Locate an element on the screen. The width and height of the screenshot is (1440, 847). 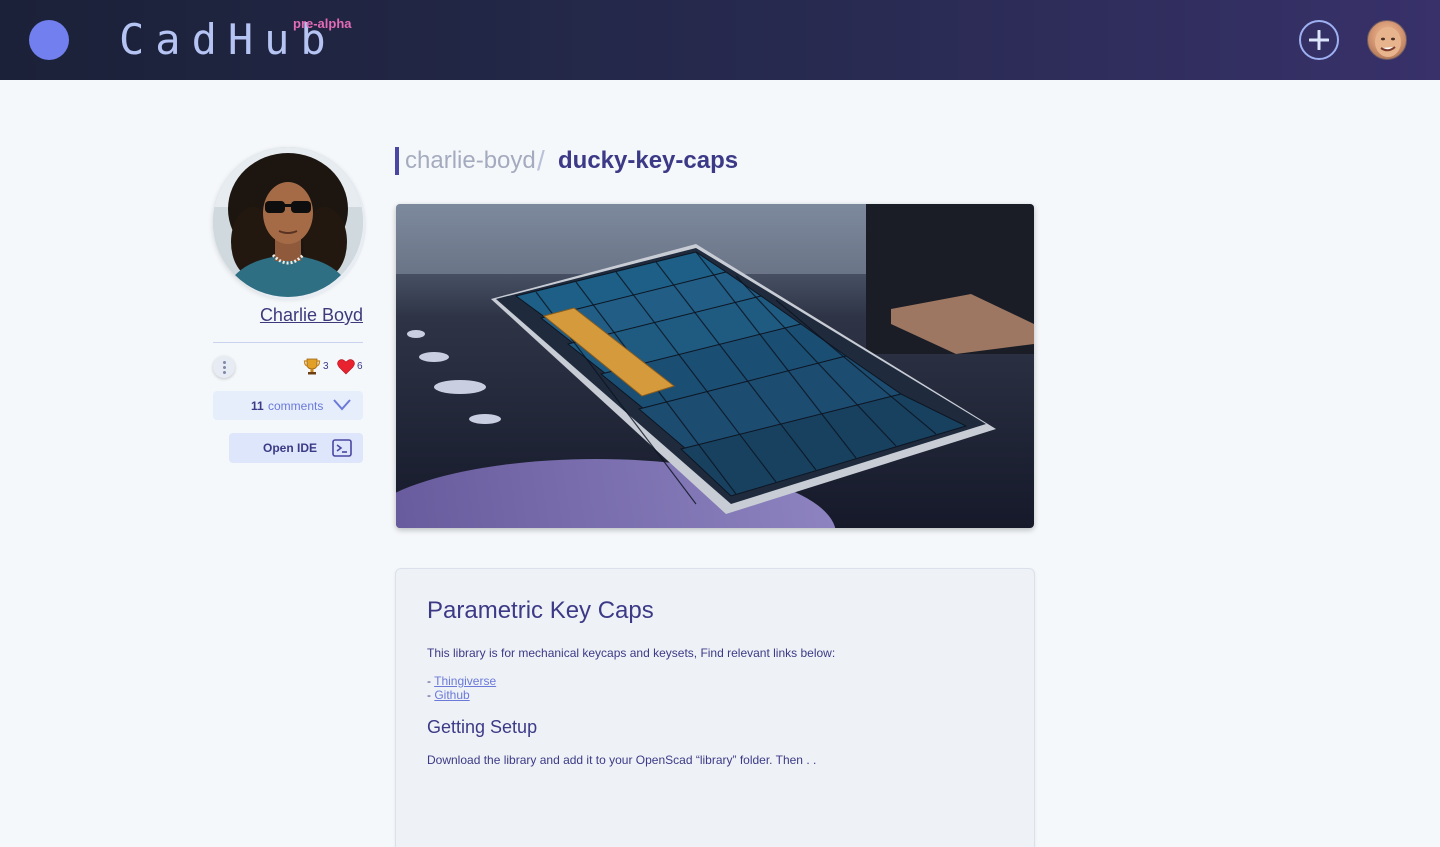
add-part-button is located at coordinates (1319, 40).